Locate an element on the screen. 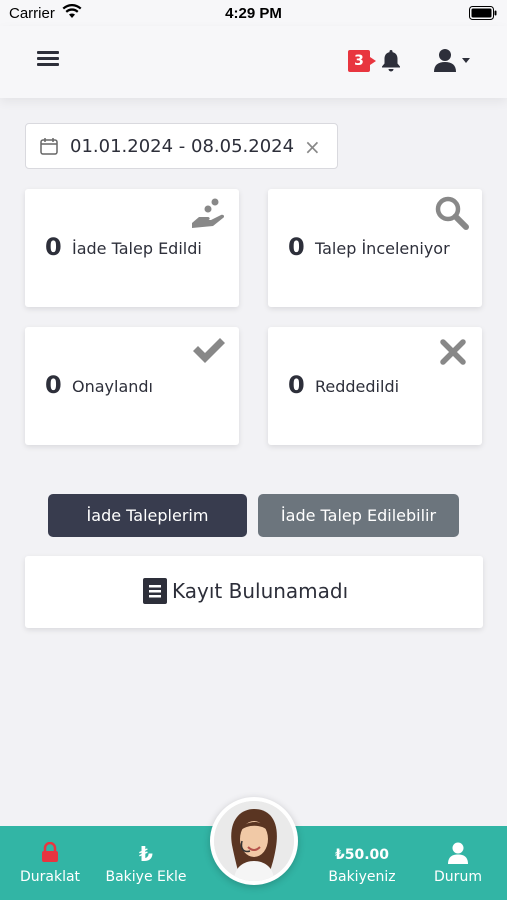 The width and height of the screenshot is (507, 900). user-icon is located at coordinates (458, 853).